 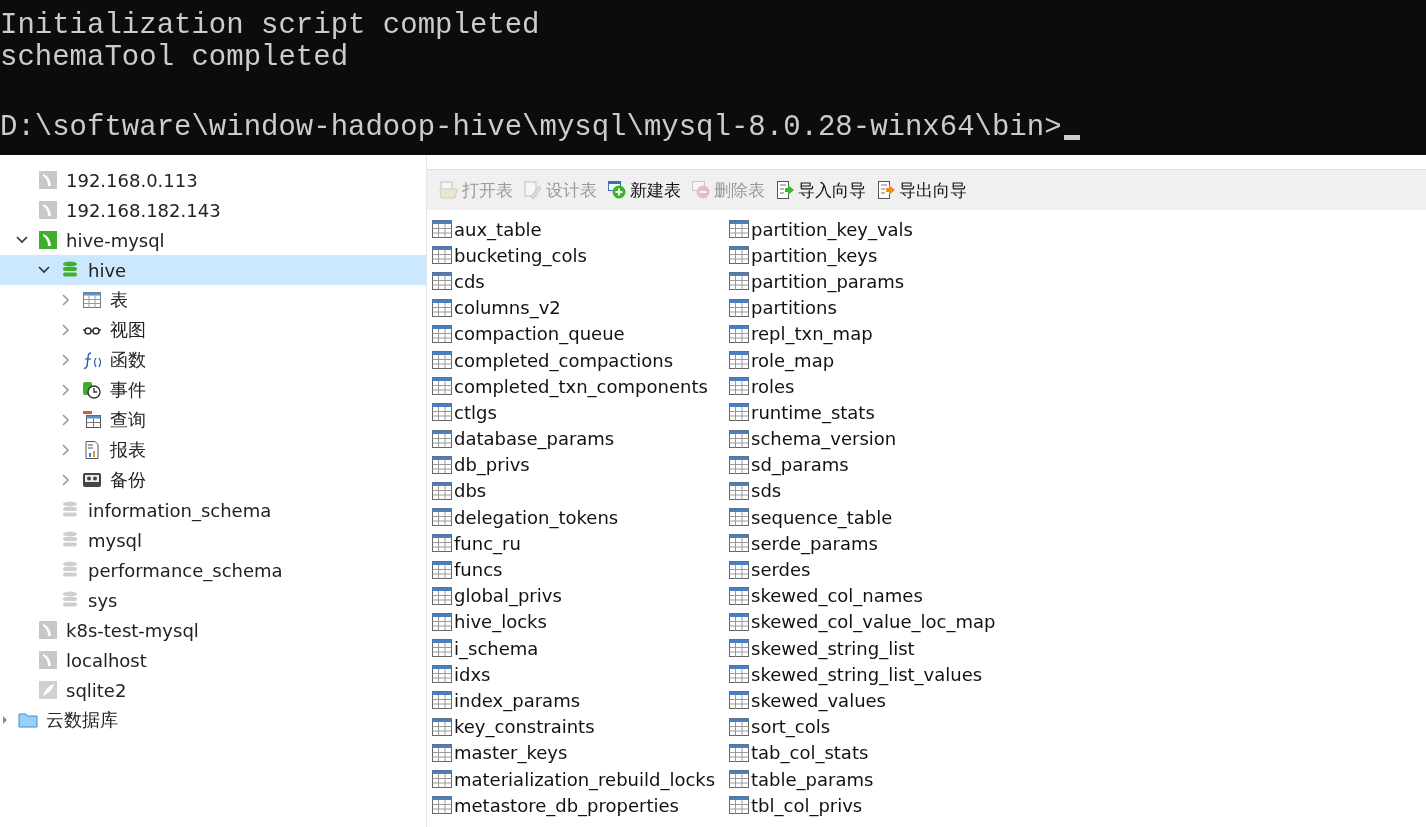 What do you see at coordinates (824, 439) in the screenshot?
I see `table-name: schema_version` at bounding box center [824, 439].